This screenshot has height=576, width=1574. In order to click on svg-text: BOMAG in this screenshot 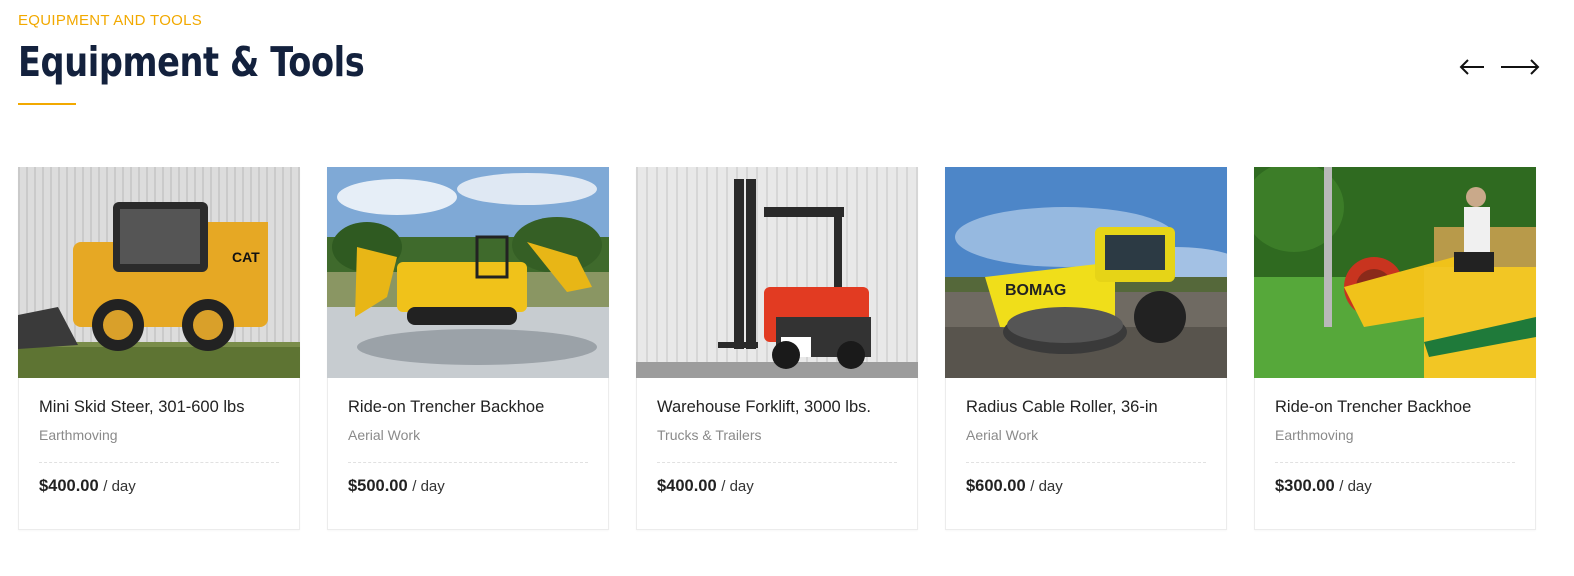, I will do `click(1035, 290)`.